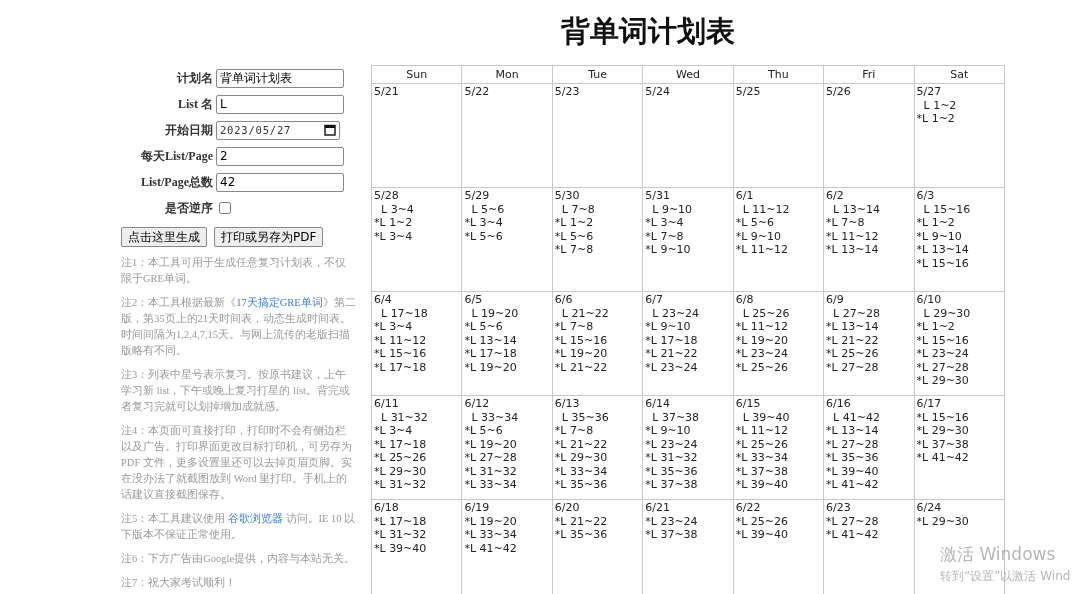 The image size is (1080, 594). Describe the element at coordinates (585, 313) in the screenshot. I see `new-list-entry: L 21~22` at that location.